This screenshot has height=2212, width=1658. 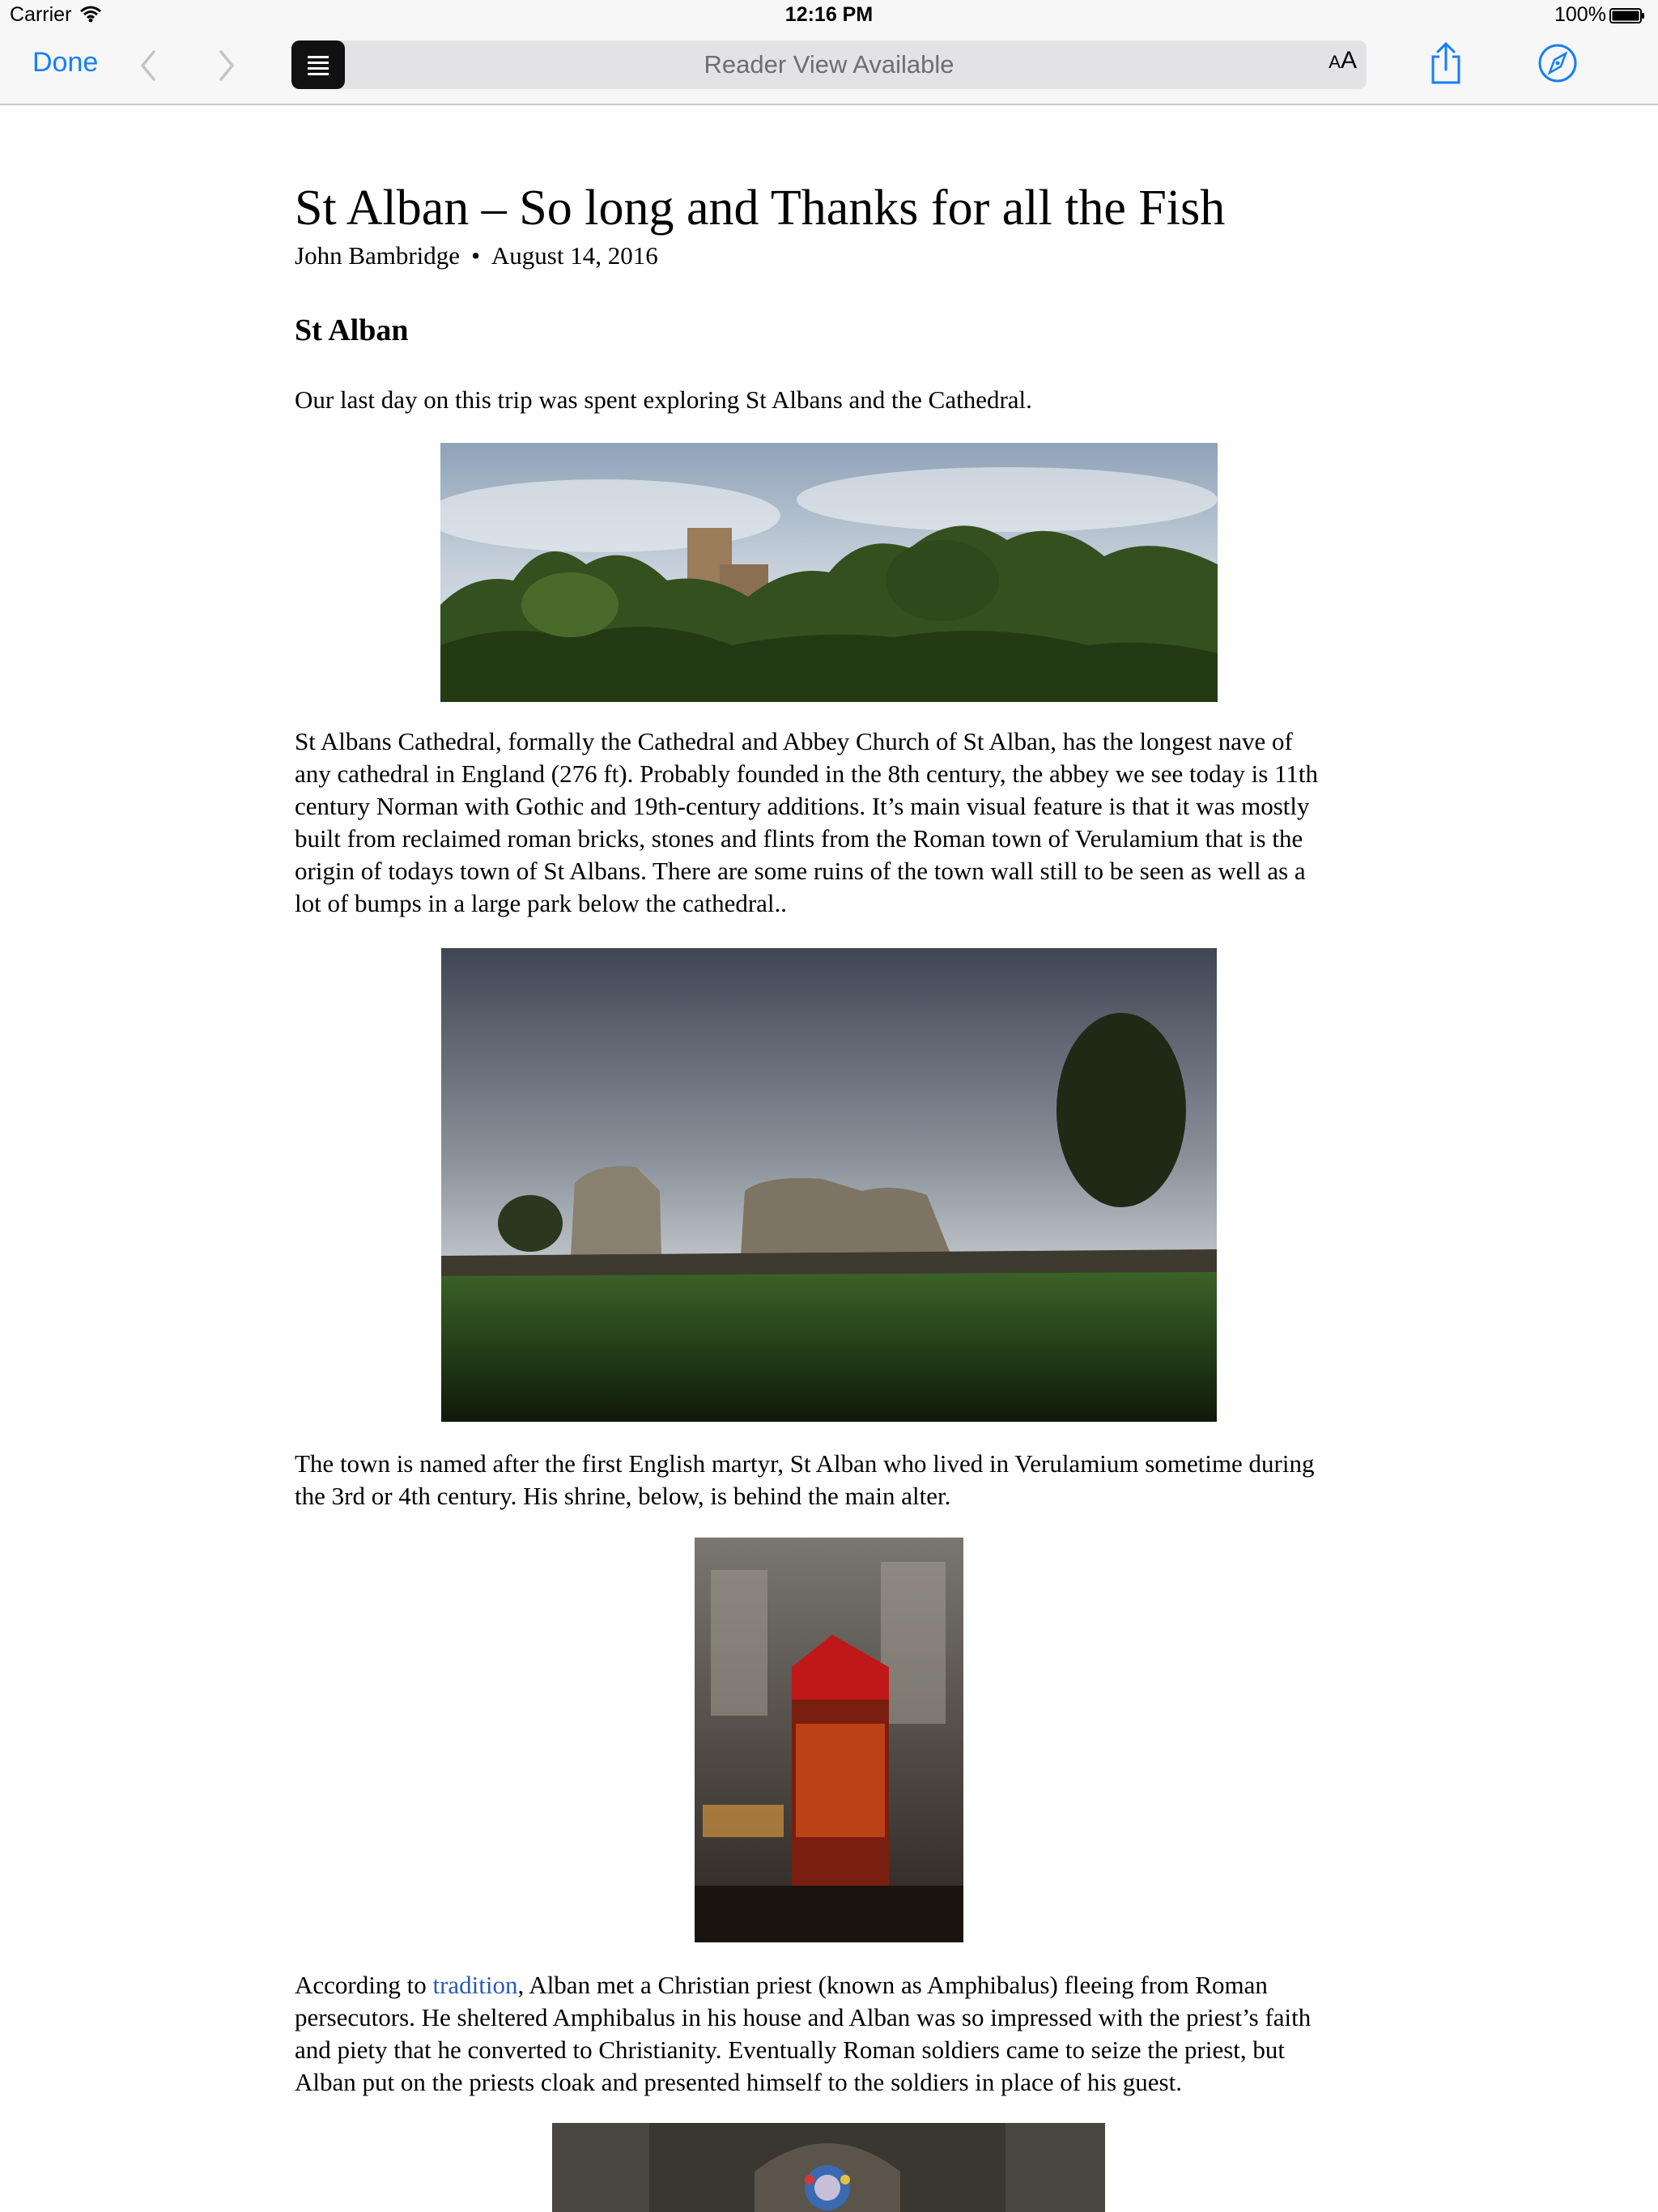 I want to click on byline: John Bambridge • August 14, 2016, so click(x=476, y=256).